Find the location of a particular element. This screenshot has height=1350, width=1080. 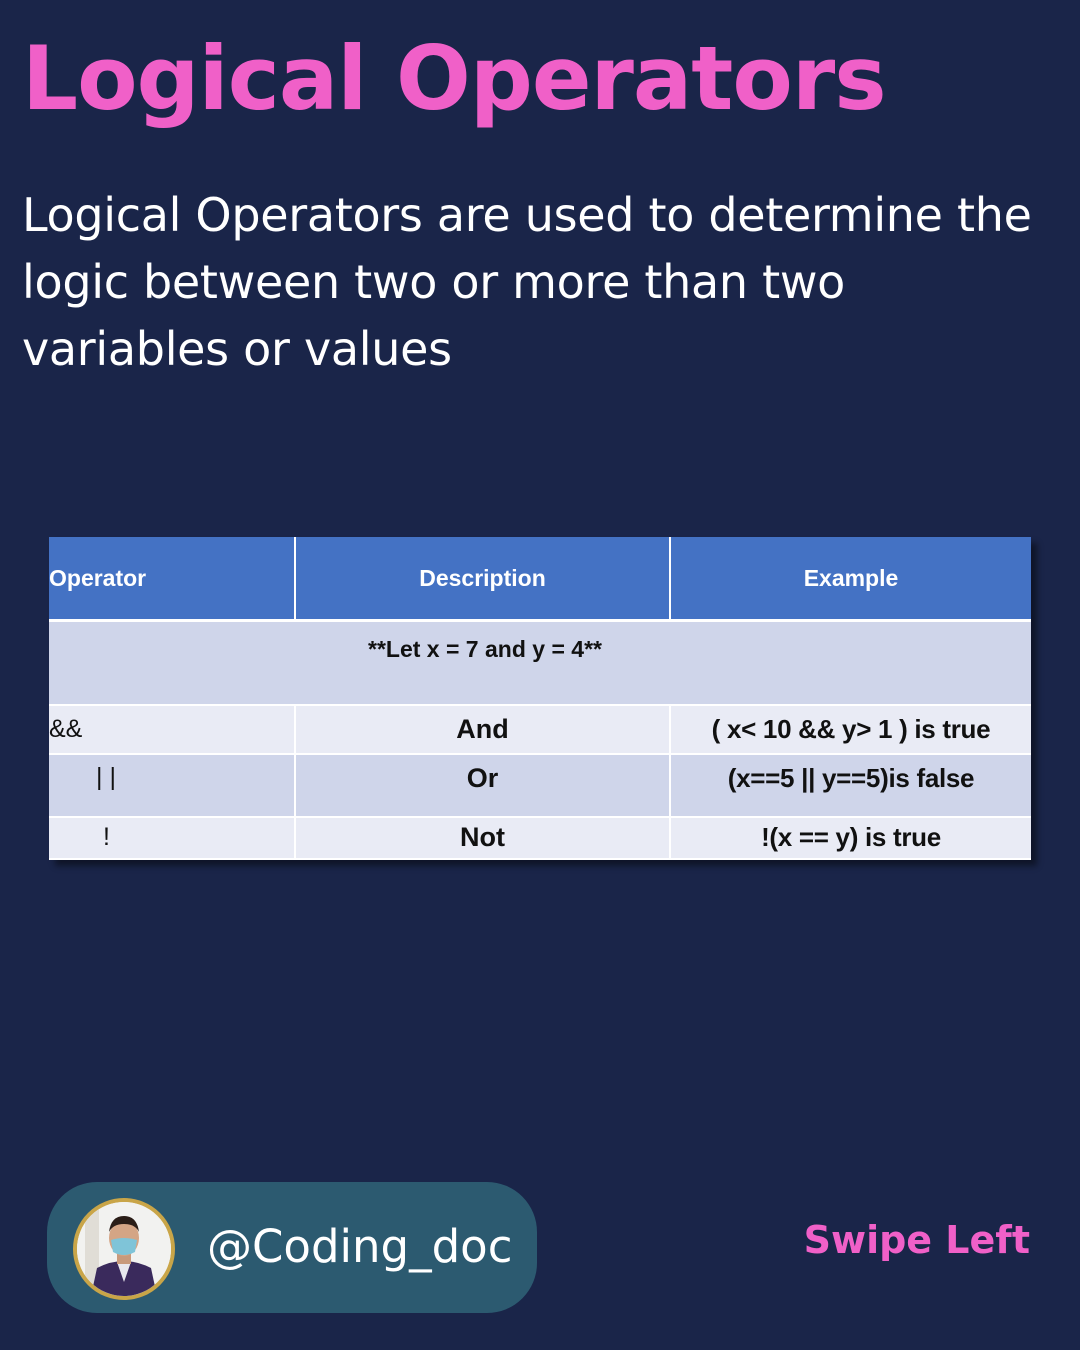

description-cell: And is located at coordinates (483, 729).